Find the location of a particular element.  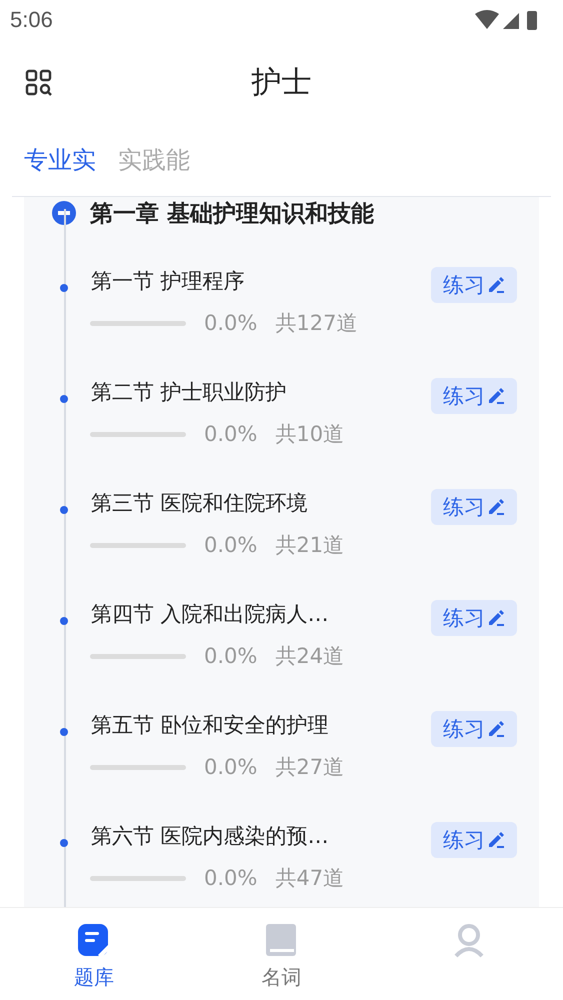

collapse-icon is located at coordinates (64, 213).